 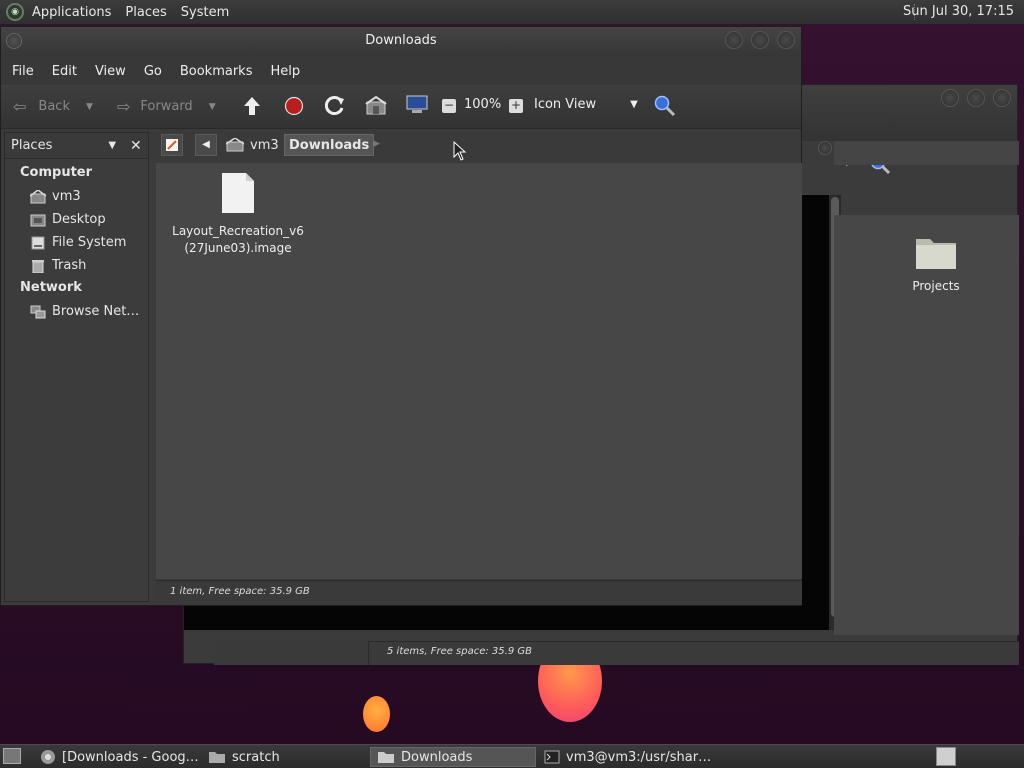 What do you see at coordinates (51, 287) in the screenshot?
I see `sidebar-category-network: Network` at bounding box center [51, 287].